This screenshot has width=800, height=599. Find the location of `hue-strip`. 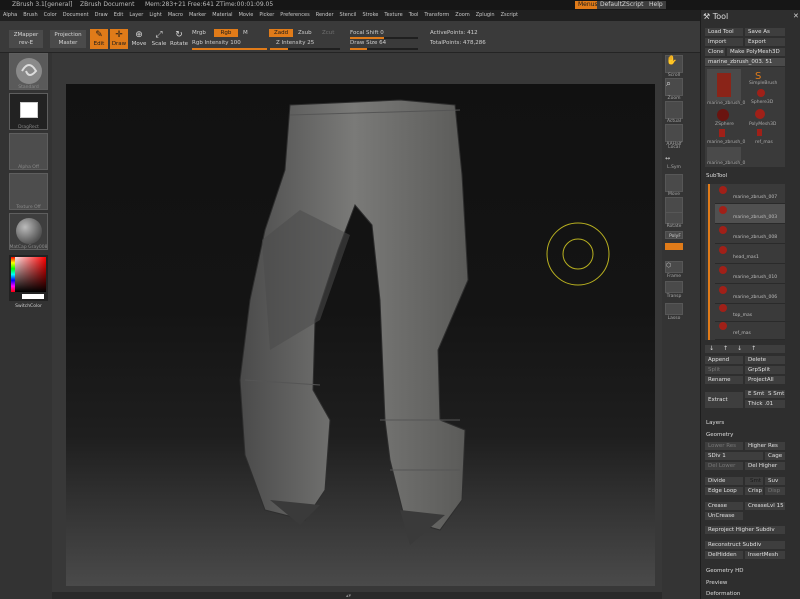

hue-strip is located at coordinates (13, 274).